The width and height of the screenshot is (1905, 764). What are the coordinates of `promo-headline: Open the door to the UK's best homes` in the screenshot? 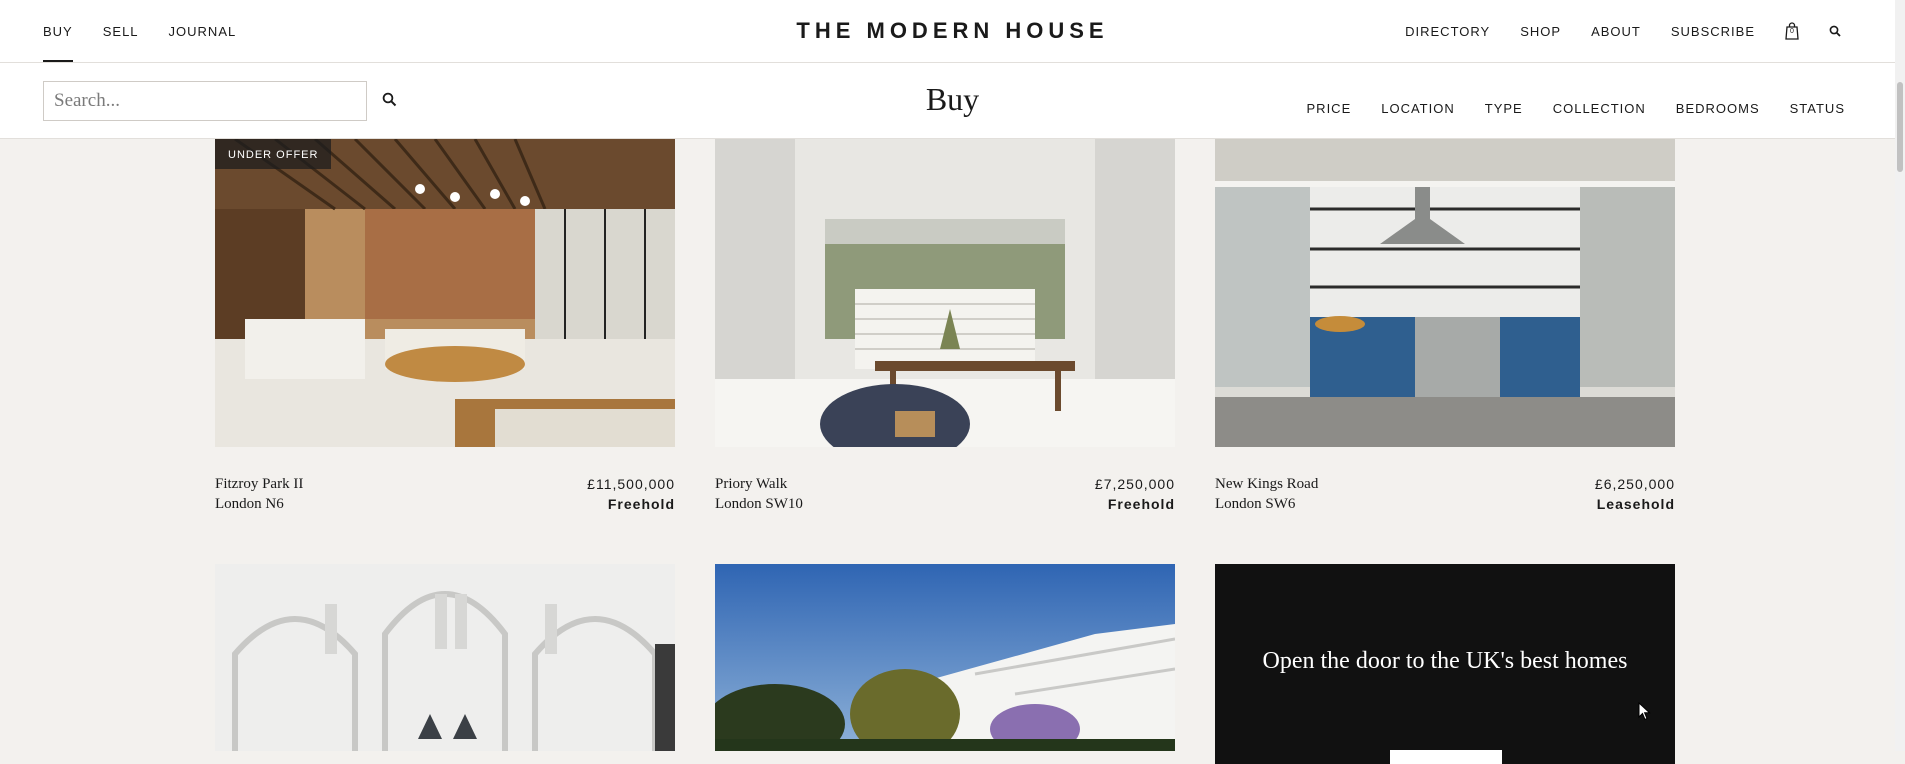 It's located at (1445, 661).